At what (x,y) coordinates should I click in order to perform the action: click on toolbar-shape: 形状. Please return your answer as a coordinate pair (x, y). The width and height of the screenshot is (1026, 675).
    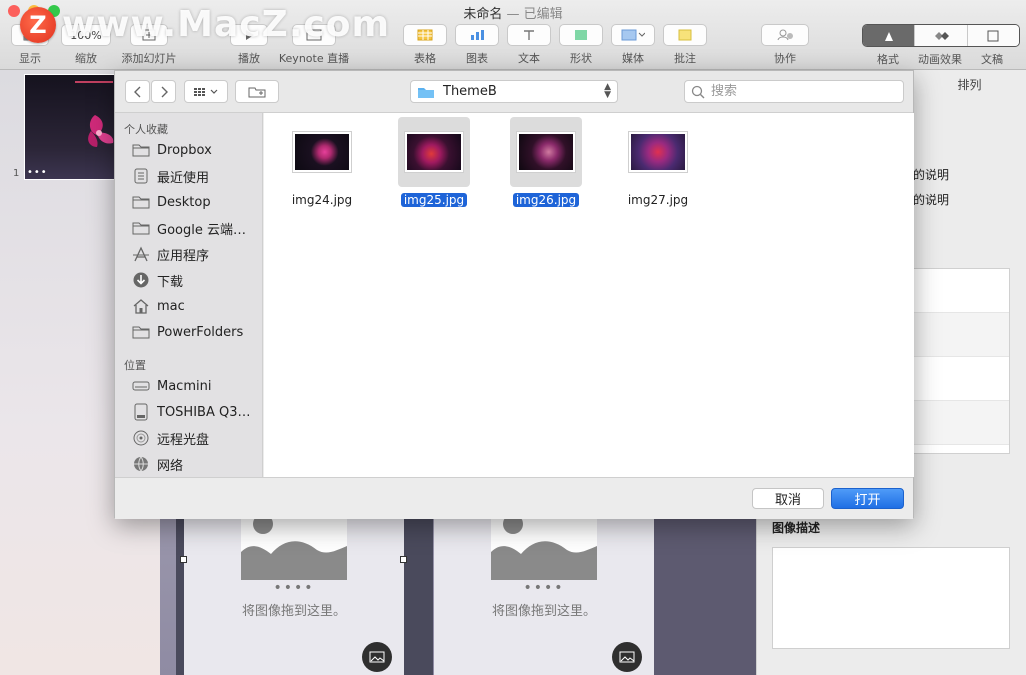
    Looking at the image, I should click on (581, 45).